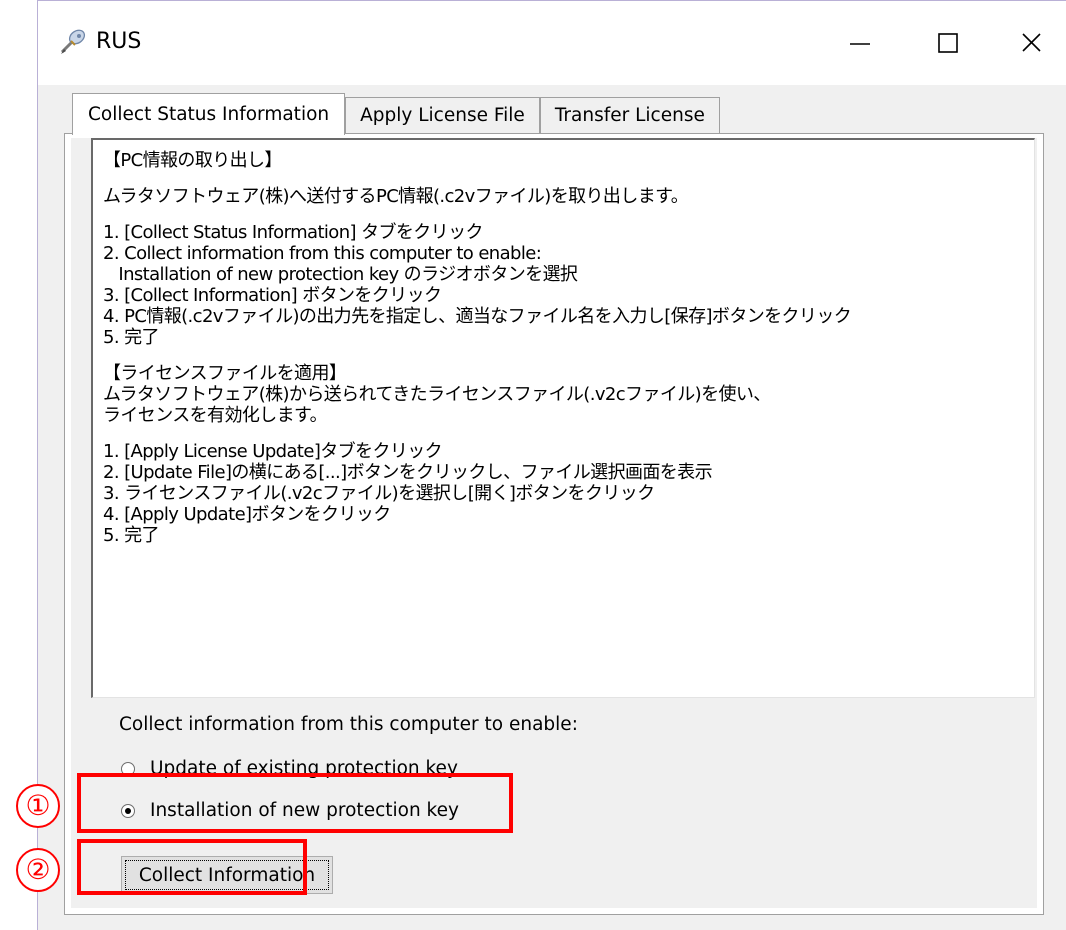 This screenshot has width=1066, height=930. Describe the element at coordinates (272, 295) in the screenshot. I see `instruction-line: 3. [Collect Information] ボタンをクリック` at that location.